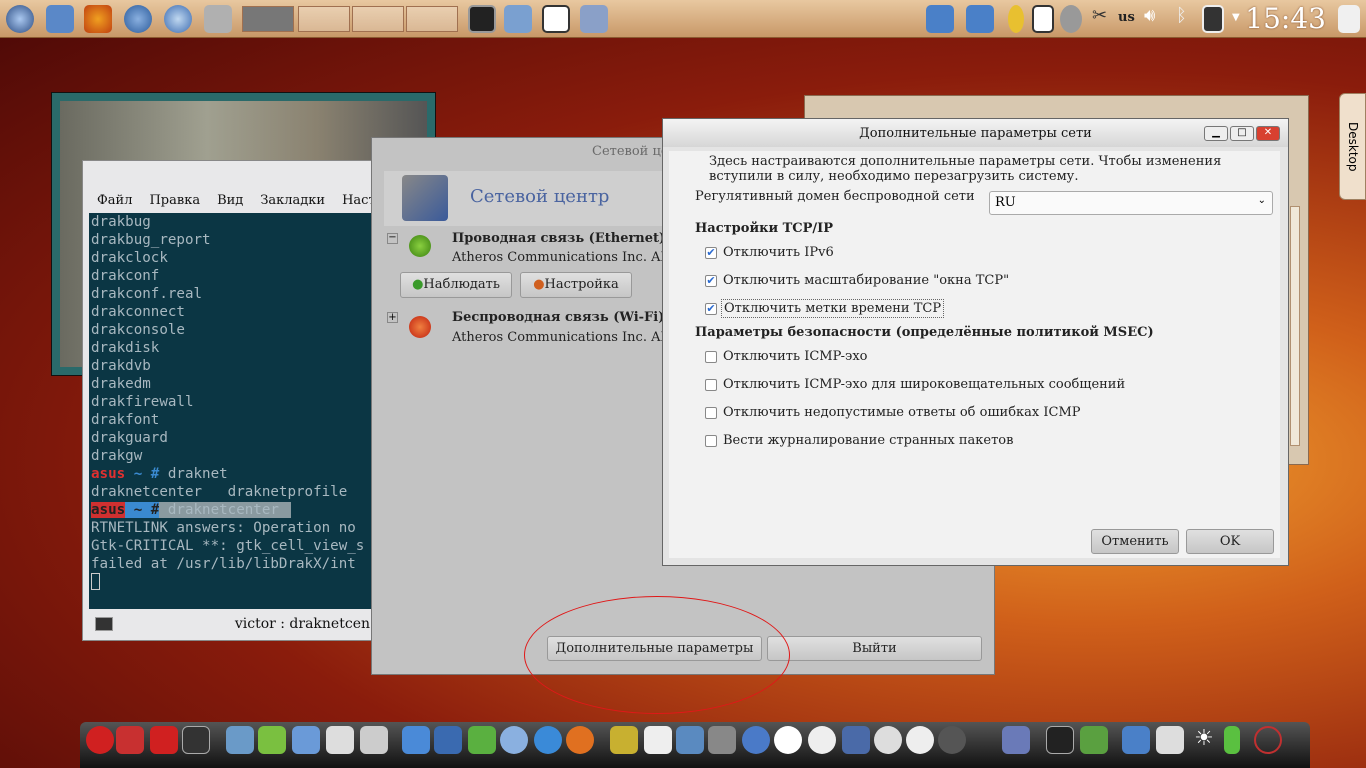  I want to click on select-icon, so click(1016, 740).